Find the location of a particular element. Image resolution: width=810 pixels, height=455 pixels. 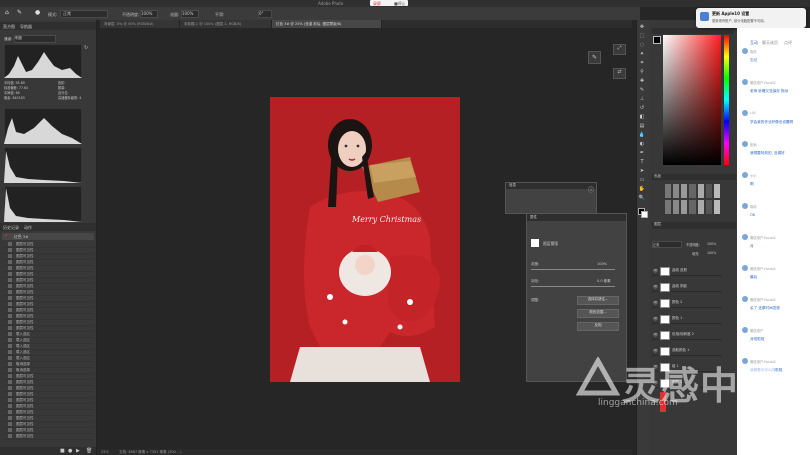

tab-members: 聊天成员 is located at coordinates (770, 43).